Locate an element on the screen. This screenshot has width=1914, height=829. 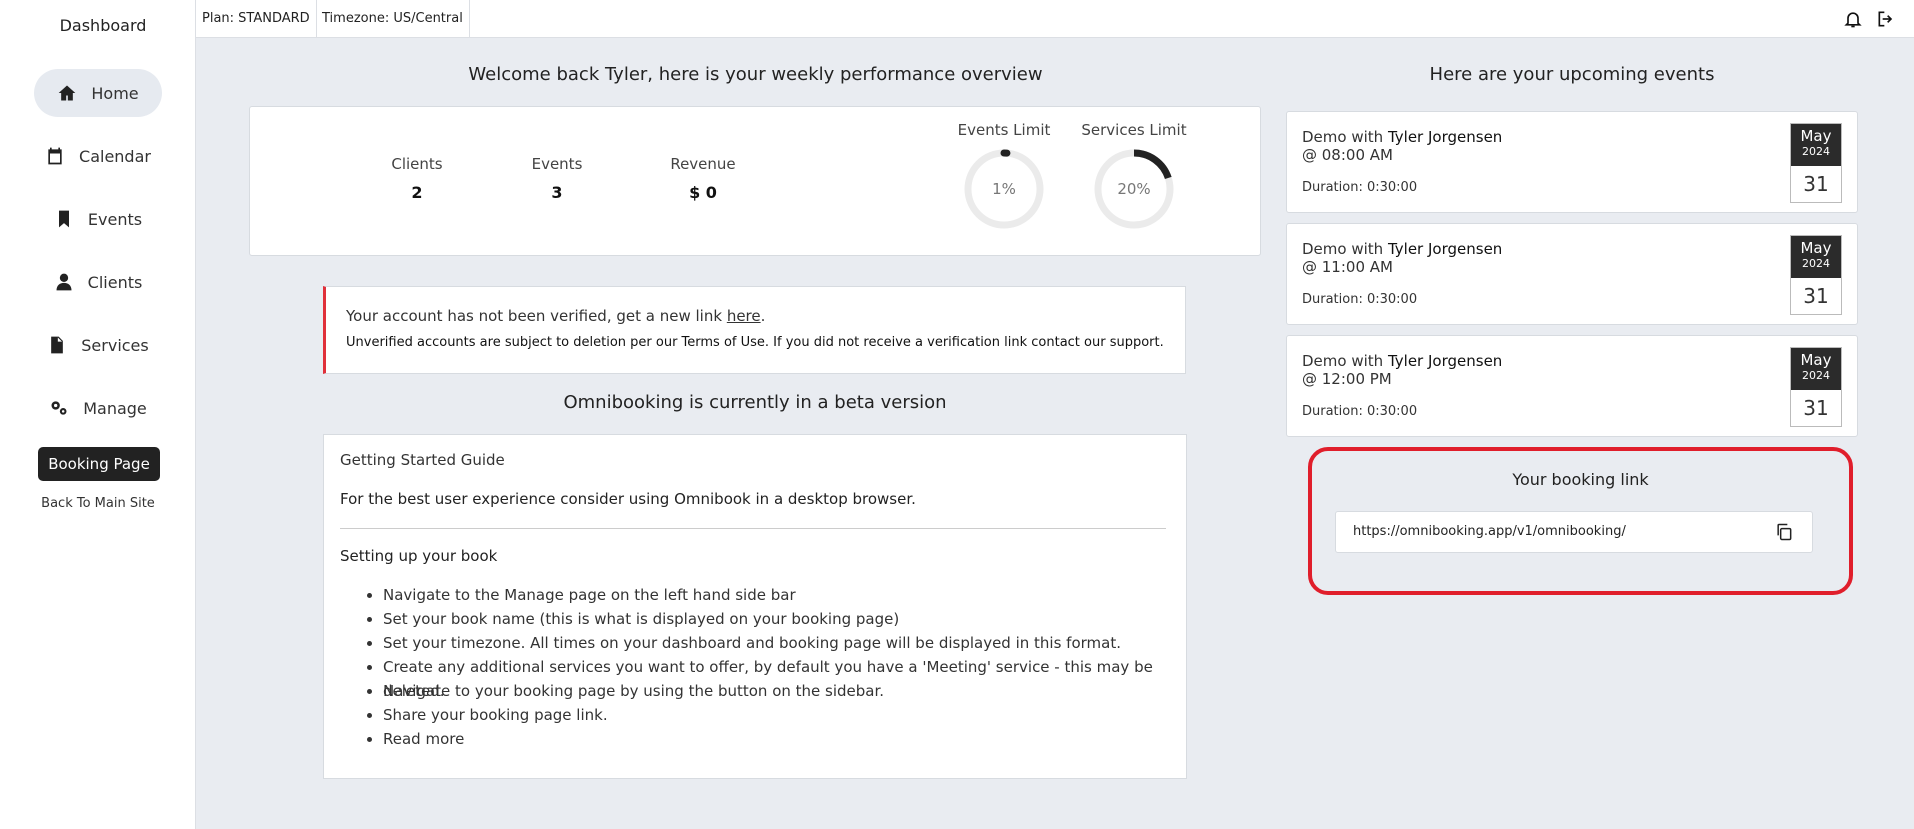
calendar-icon is located at coordinates (55, 156).